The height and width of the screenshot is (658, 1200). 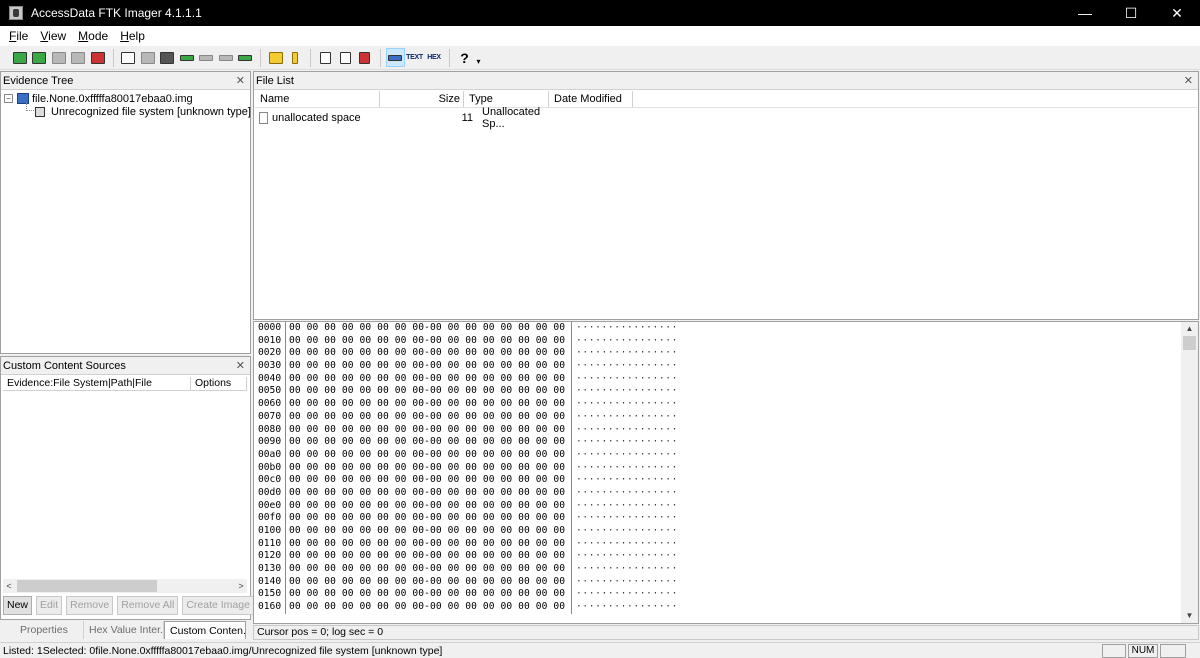 What do you see at coordinates (40, 111) in the screenshot?
I see `file-system-icon` at bounding box center [40, 111].